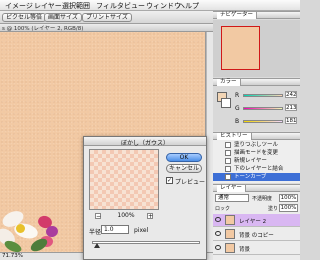  I want to click on menu-select: 選択範囲, so click(76, 6).